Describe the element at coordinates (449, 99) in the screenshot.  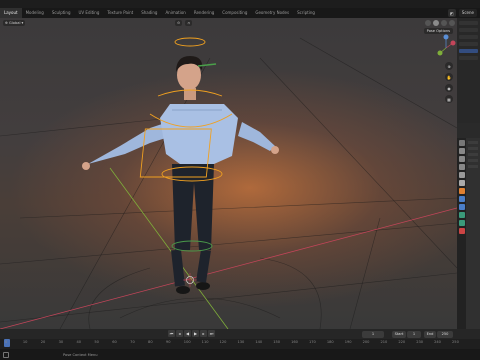
I see `perspective-toggle-icon: ▦` at that location.